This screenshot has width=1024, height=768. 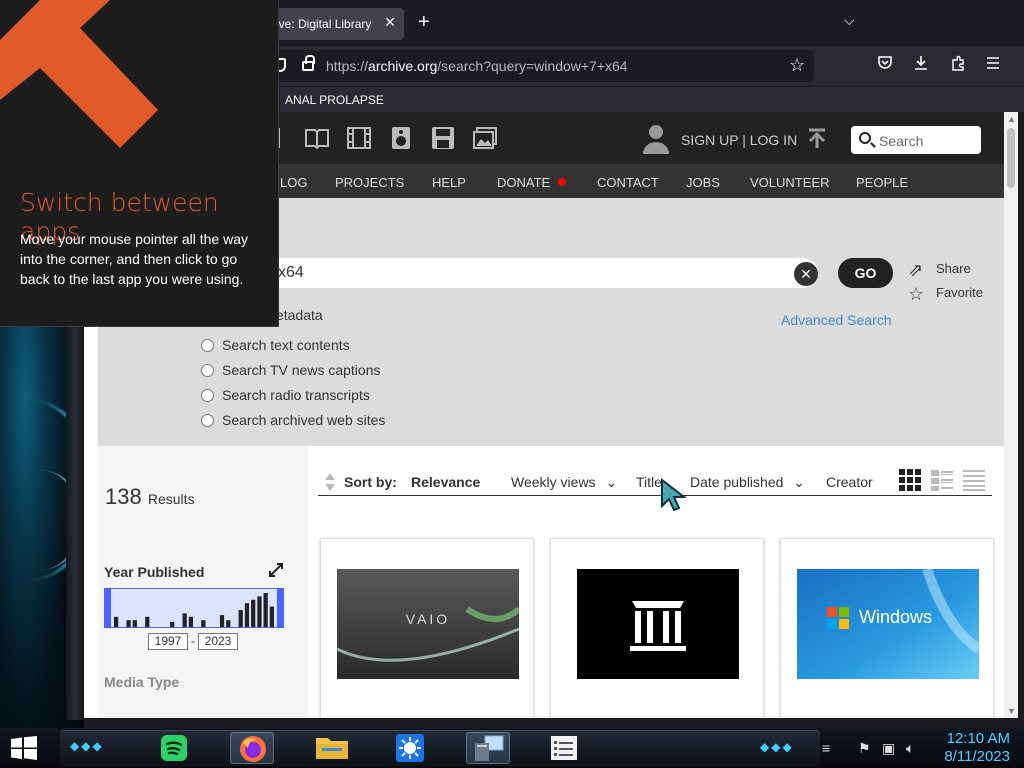 What do you see at coordinates (291, 370) in the screenshot?
I see `radio-tv-captions: Search TV news captions` at bounding box center [291, 370].